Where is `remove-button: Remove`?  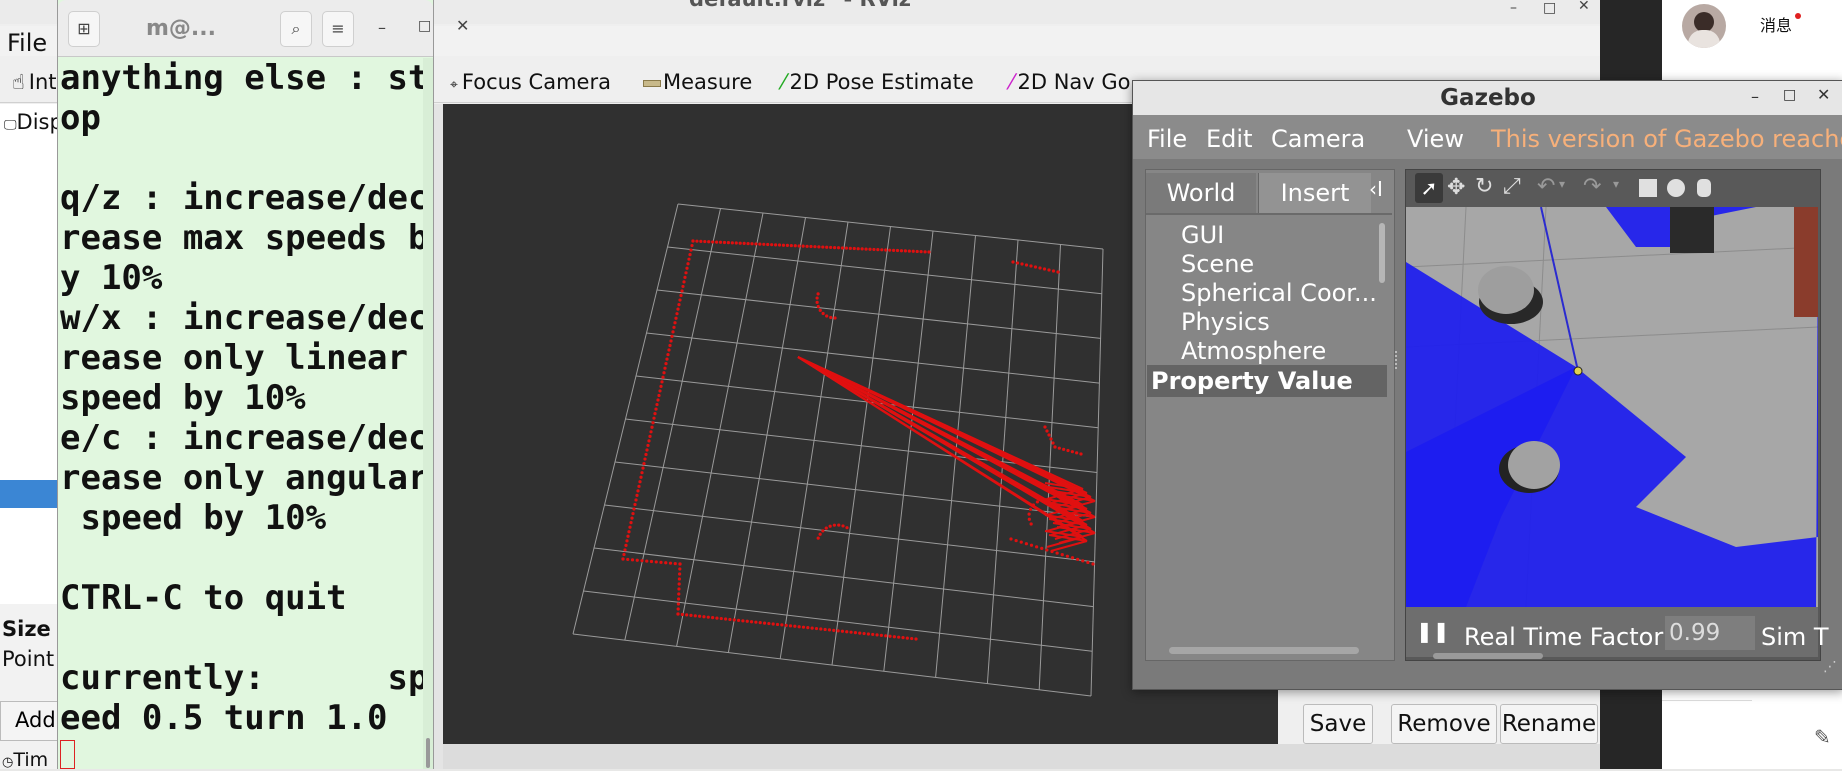
remove-button: Remove is located at coordinates (1444, 724).